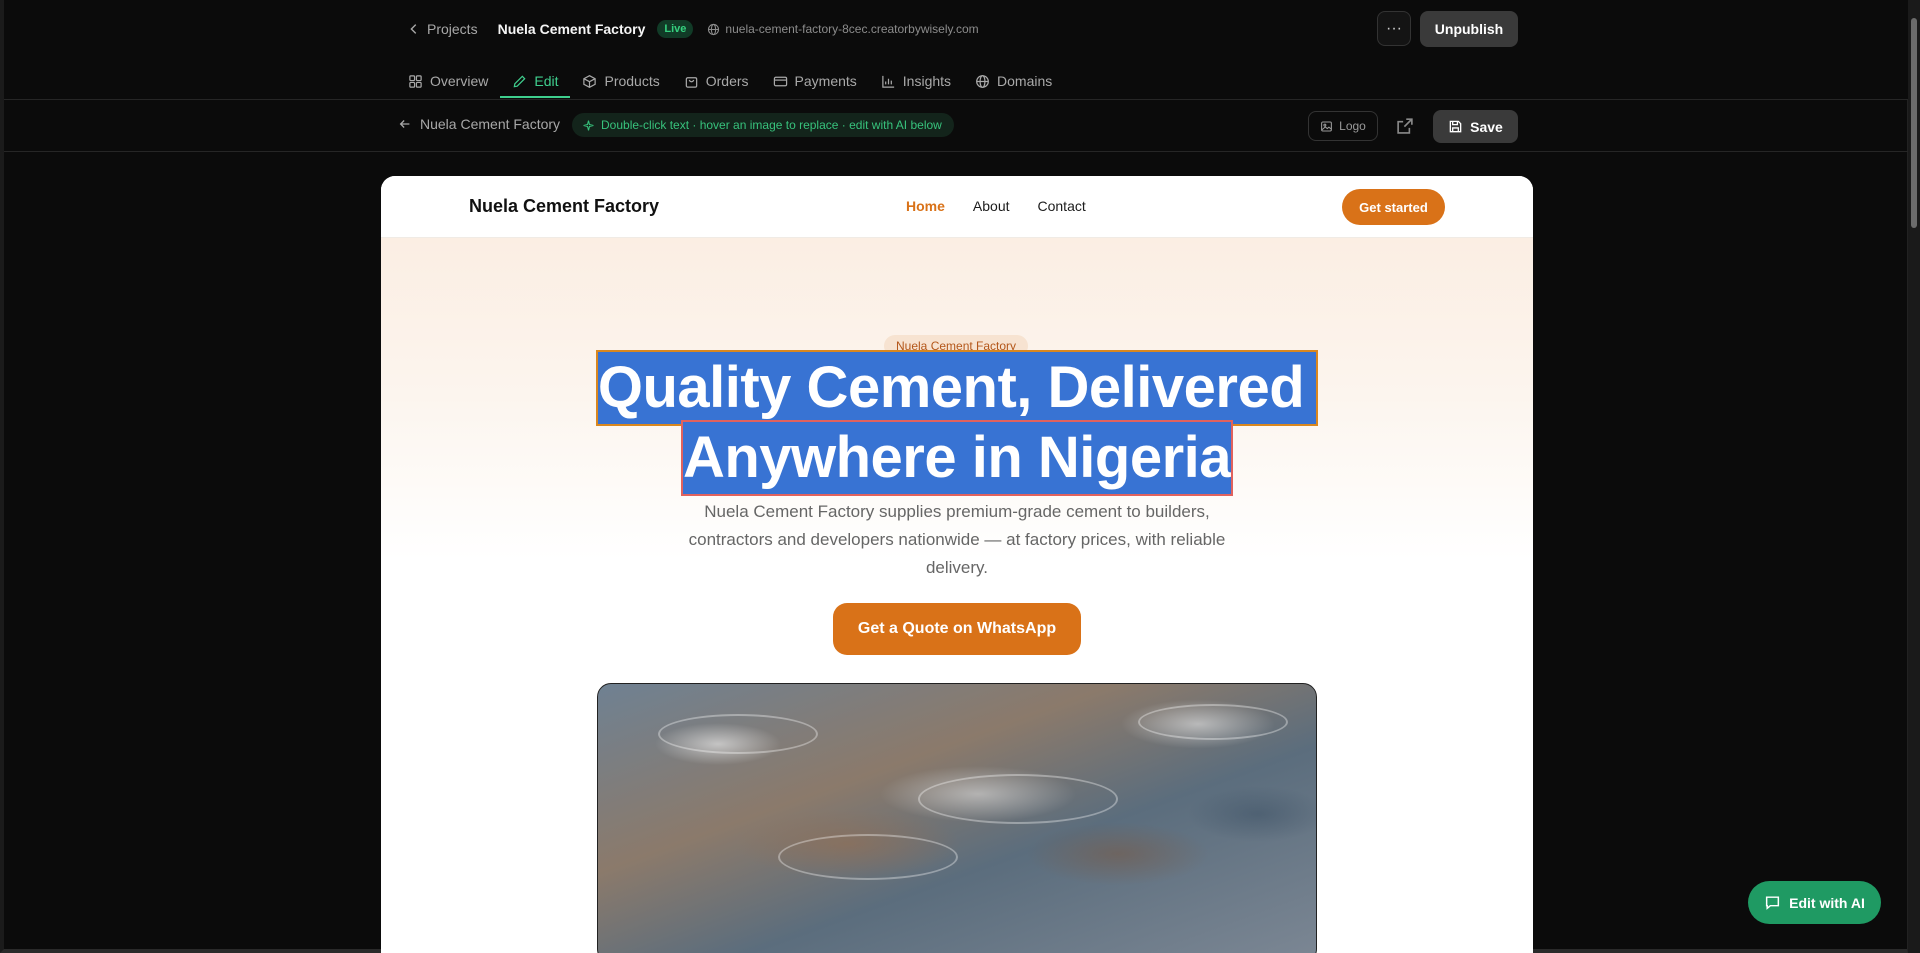 This screenshot has height=953, width=1920. I want to click on hero-image, so click(957, 818).